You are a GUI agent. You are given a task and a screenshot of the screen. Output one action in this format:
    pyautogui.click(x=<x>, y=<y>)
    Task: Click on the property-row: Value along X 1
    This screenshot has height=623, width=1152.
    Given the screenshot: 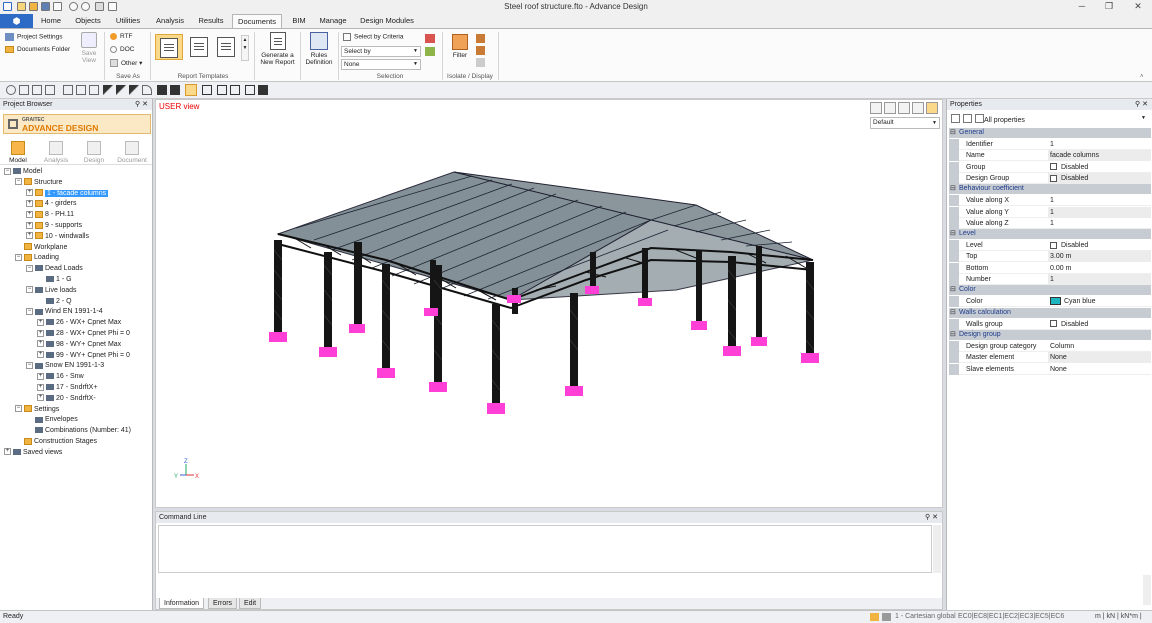 What is the action you would take?
    pyautogui.click(x=1050, y=201)
    